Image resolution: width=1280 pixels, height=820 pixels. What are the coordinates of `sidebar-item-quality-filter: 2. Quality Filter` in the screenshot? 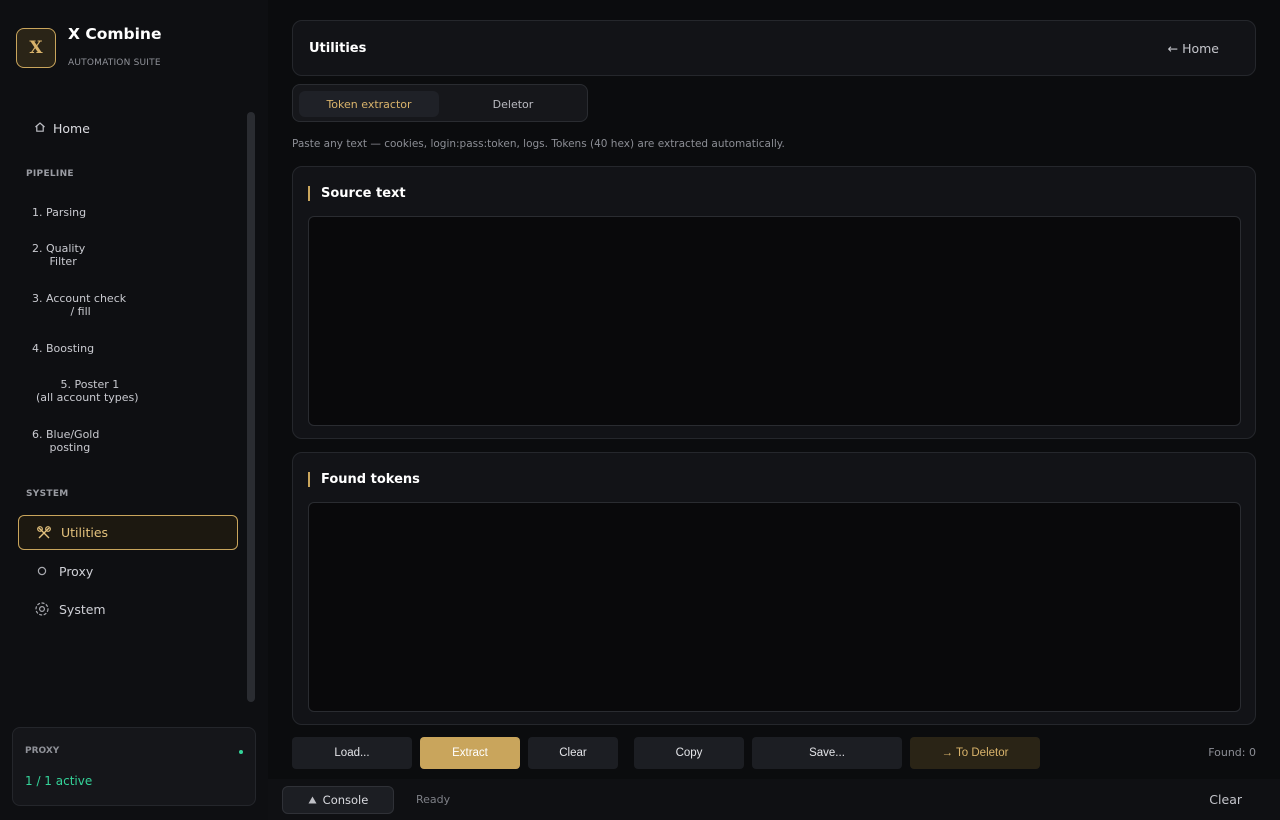 It's located at (82, 255).